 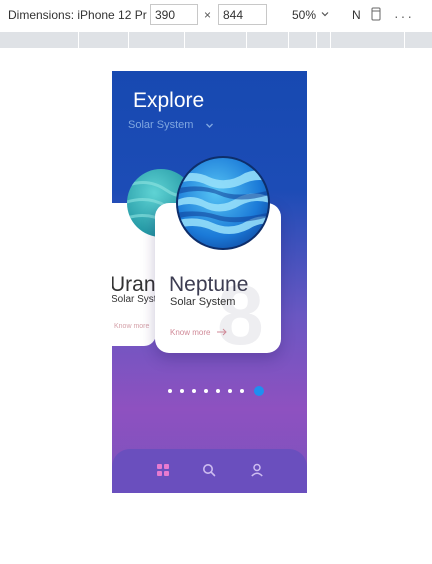 I want to click on card-title: Neptune, so click(x=209, y=284).